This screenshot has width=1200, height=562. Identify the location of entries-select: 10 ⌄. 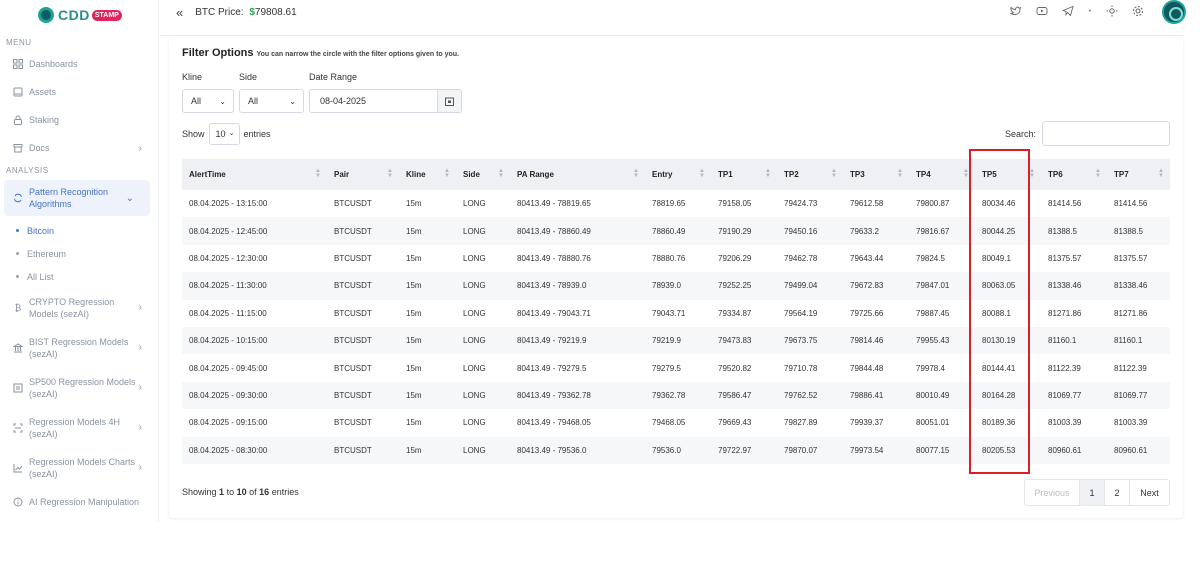
(224, 134).